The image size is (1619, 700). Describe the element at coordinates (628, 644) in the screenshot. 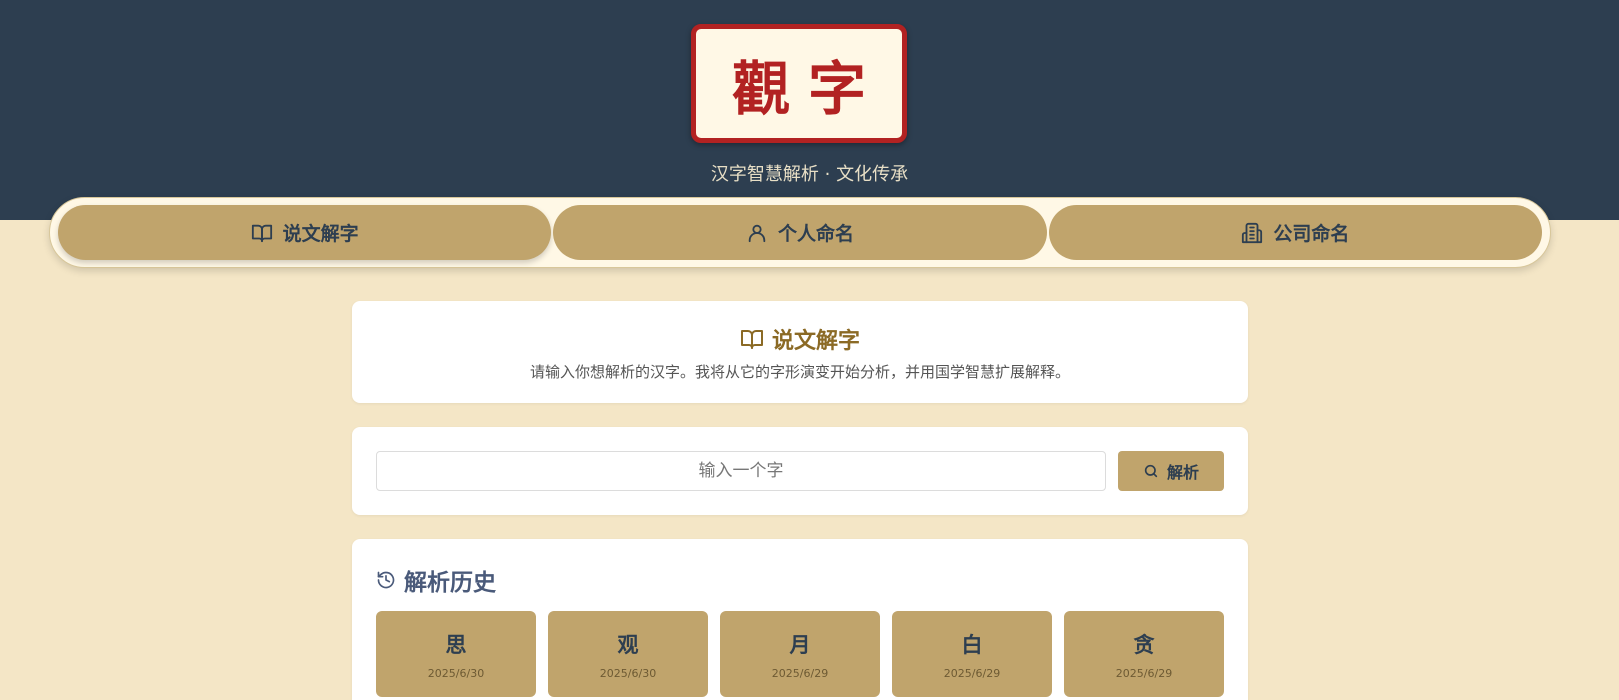

I see `history-char: 观` at that location.